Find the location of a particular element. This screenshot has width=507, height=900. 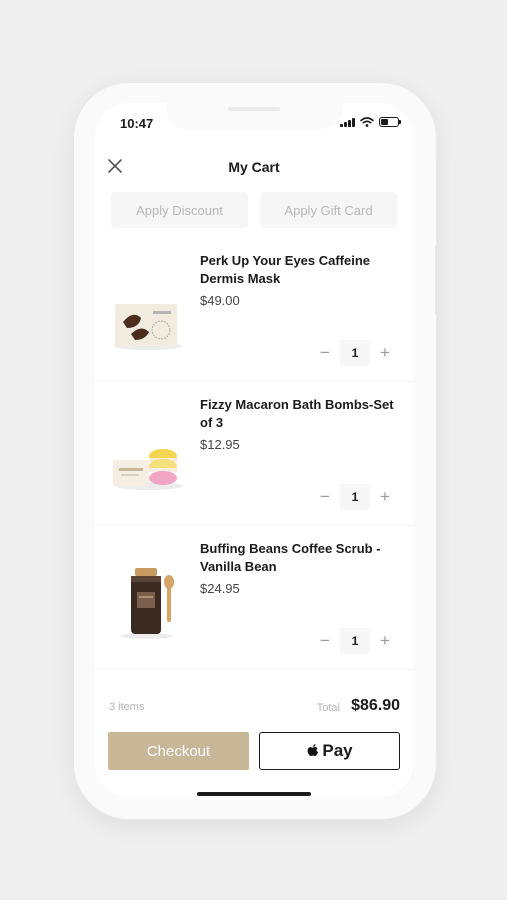

items-count: 3 items is located at coordinates (127, 707).